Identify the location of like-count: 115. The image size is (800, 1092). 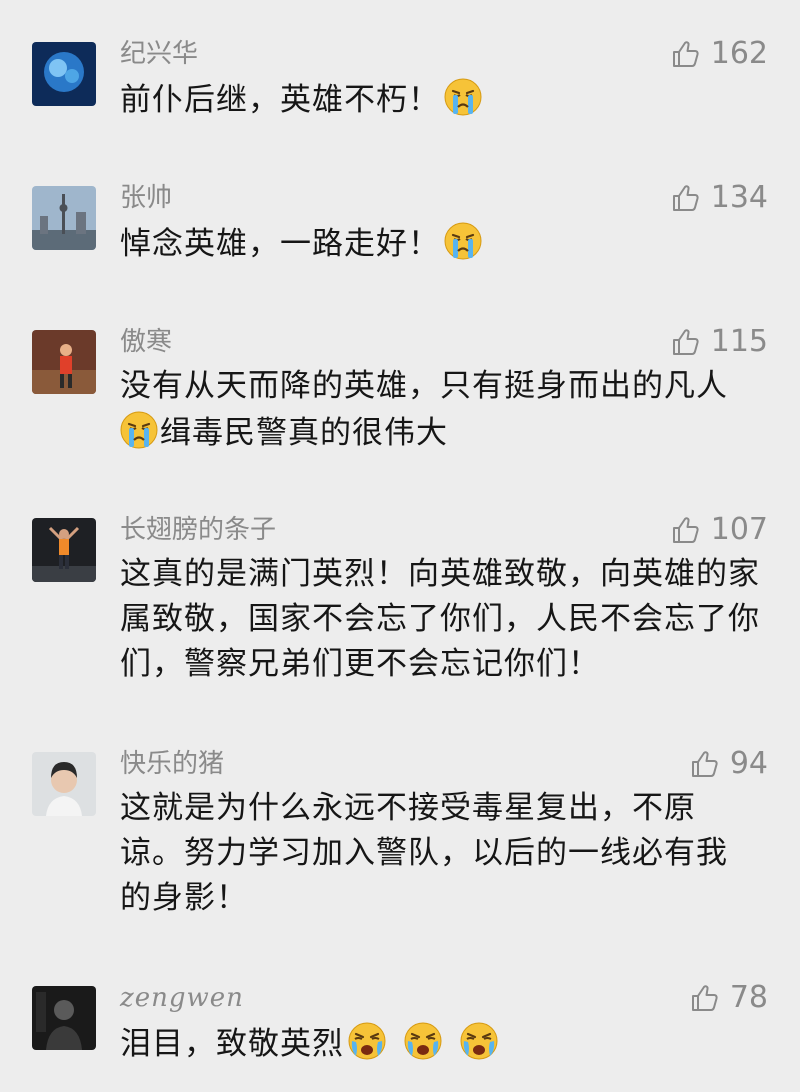
(739, 341).